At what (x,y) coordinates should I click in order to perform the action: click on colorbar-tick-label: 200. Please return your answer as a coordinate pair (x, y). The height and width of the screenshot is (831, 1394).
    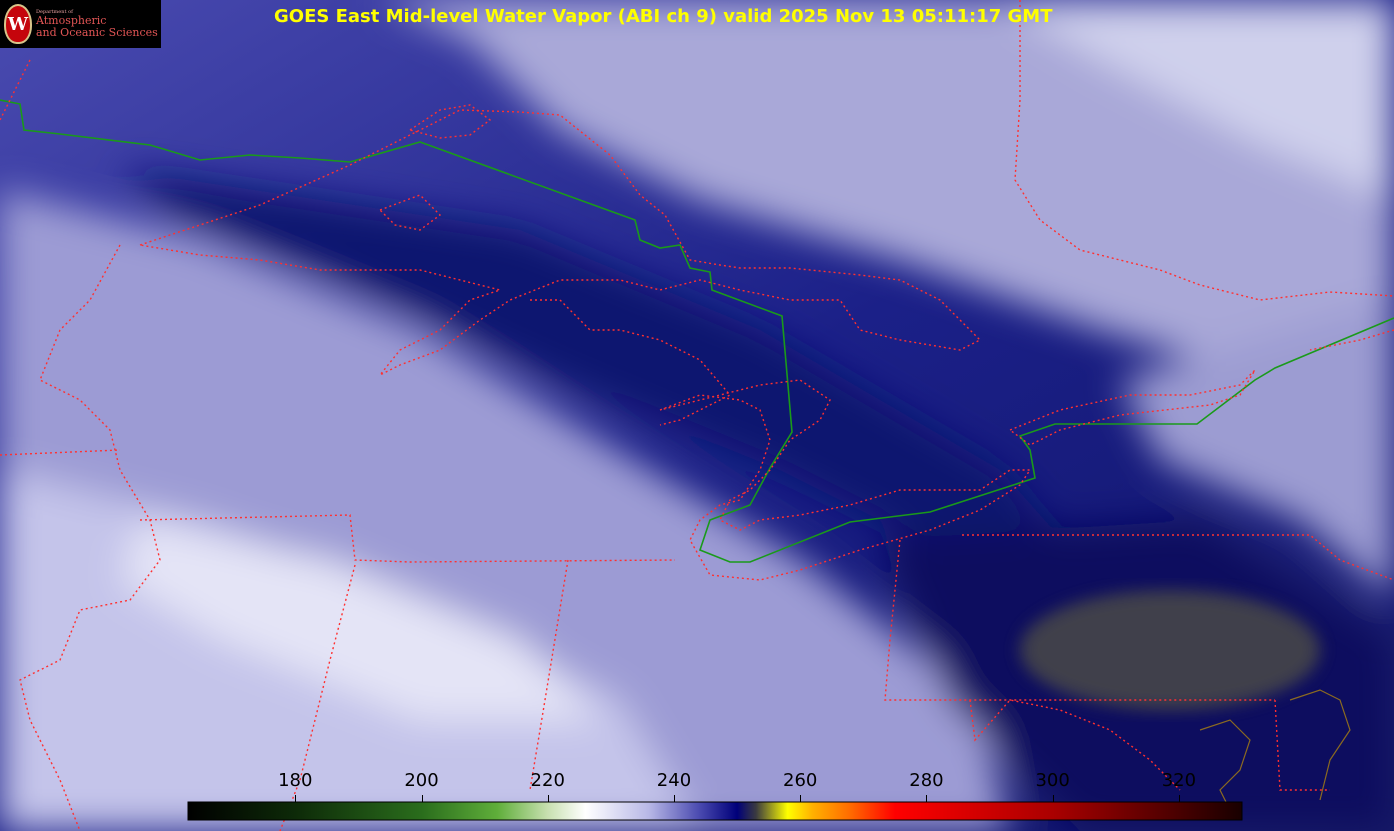
    Looking at the image, I should click on (421, 780).